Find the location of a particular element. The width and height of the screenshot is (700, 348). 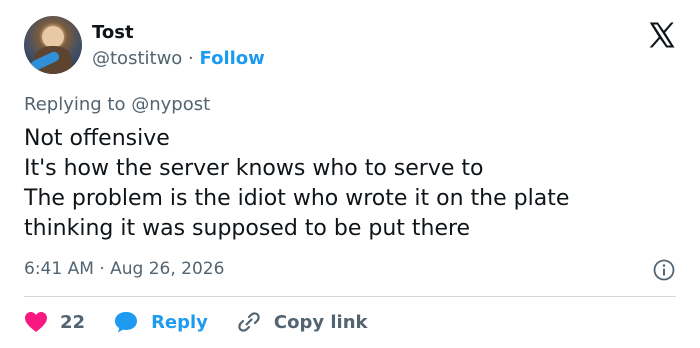

link-icon is located at coordinates (249, 322).